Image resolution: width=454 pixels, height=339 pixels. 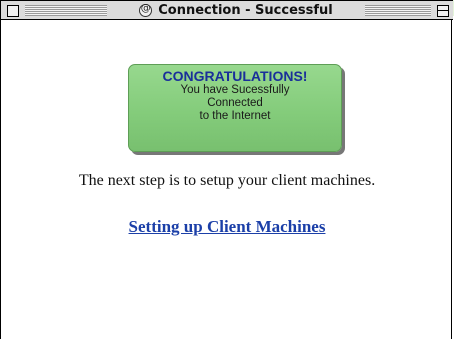 I want to click on title-bar: Connection - Successful, so click(x=227, y=10).